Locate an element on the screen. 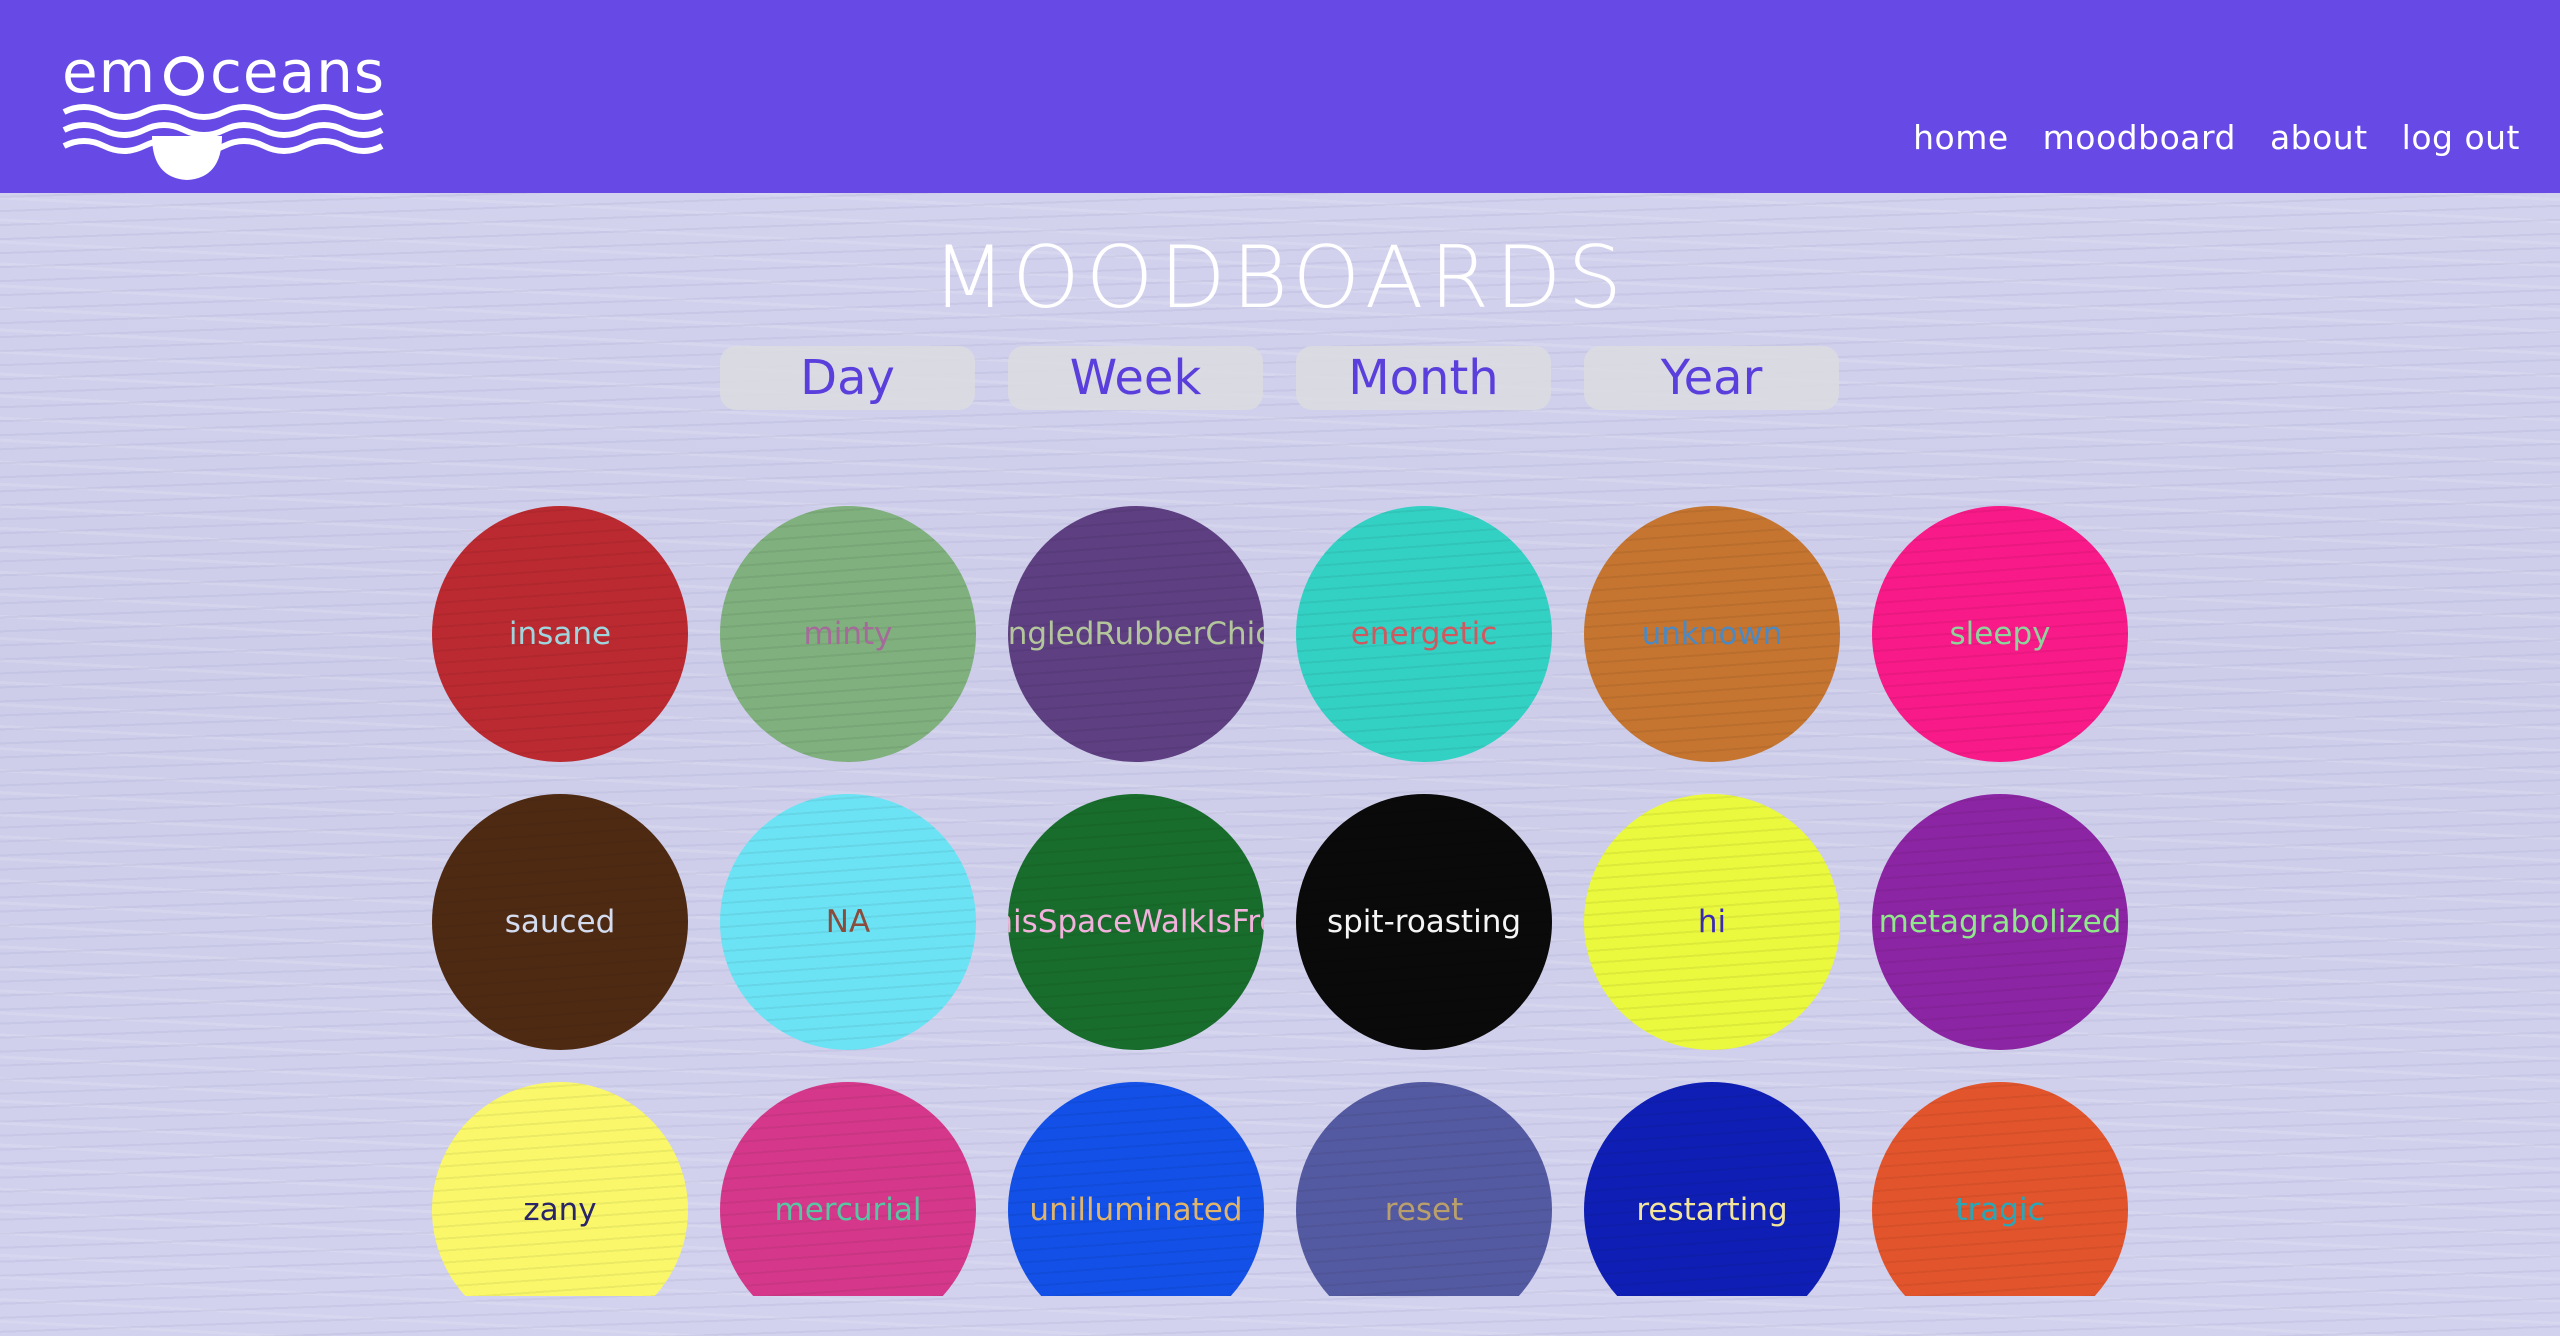 Image resolution: width=2560 pixels, height=1336 pixels. mood-label: NA is located at coordinates (848, 922).